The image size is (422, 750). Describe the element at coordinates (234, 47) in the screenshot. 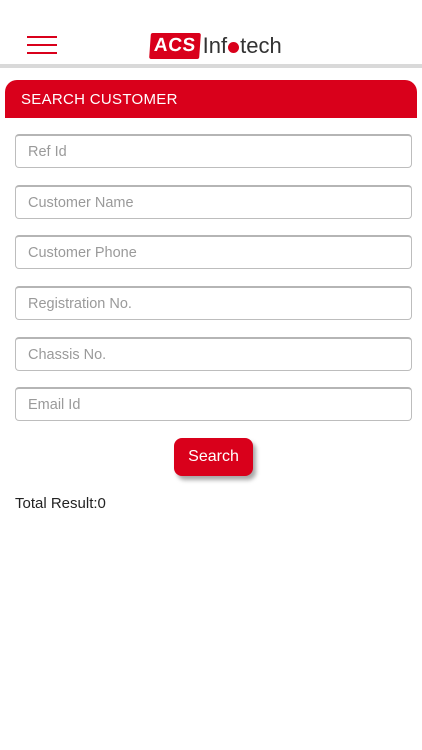

I see `logo-dot-icon` at that location.